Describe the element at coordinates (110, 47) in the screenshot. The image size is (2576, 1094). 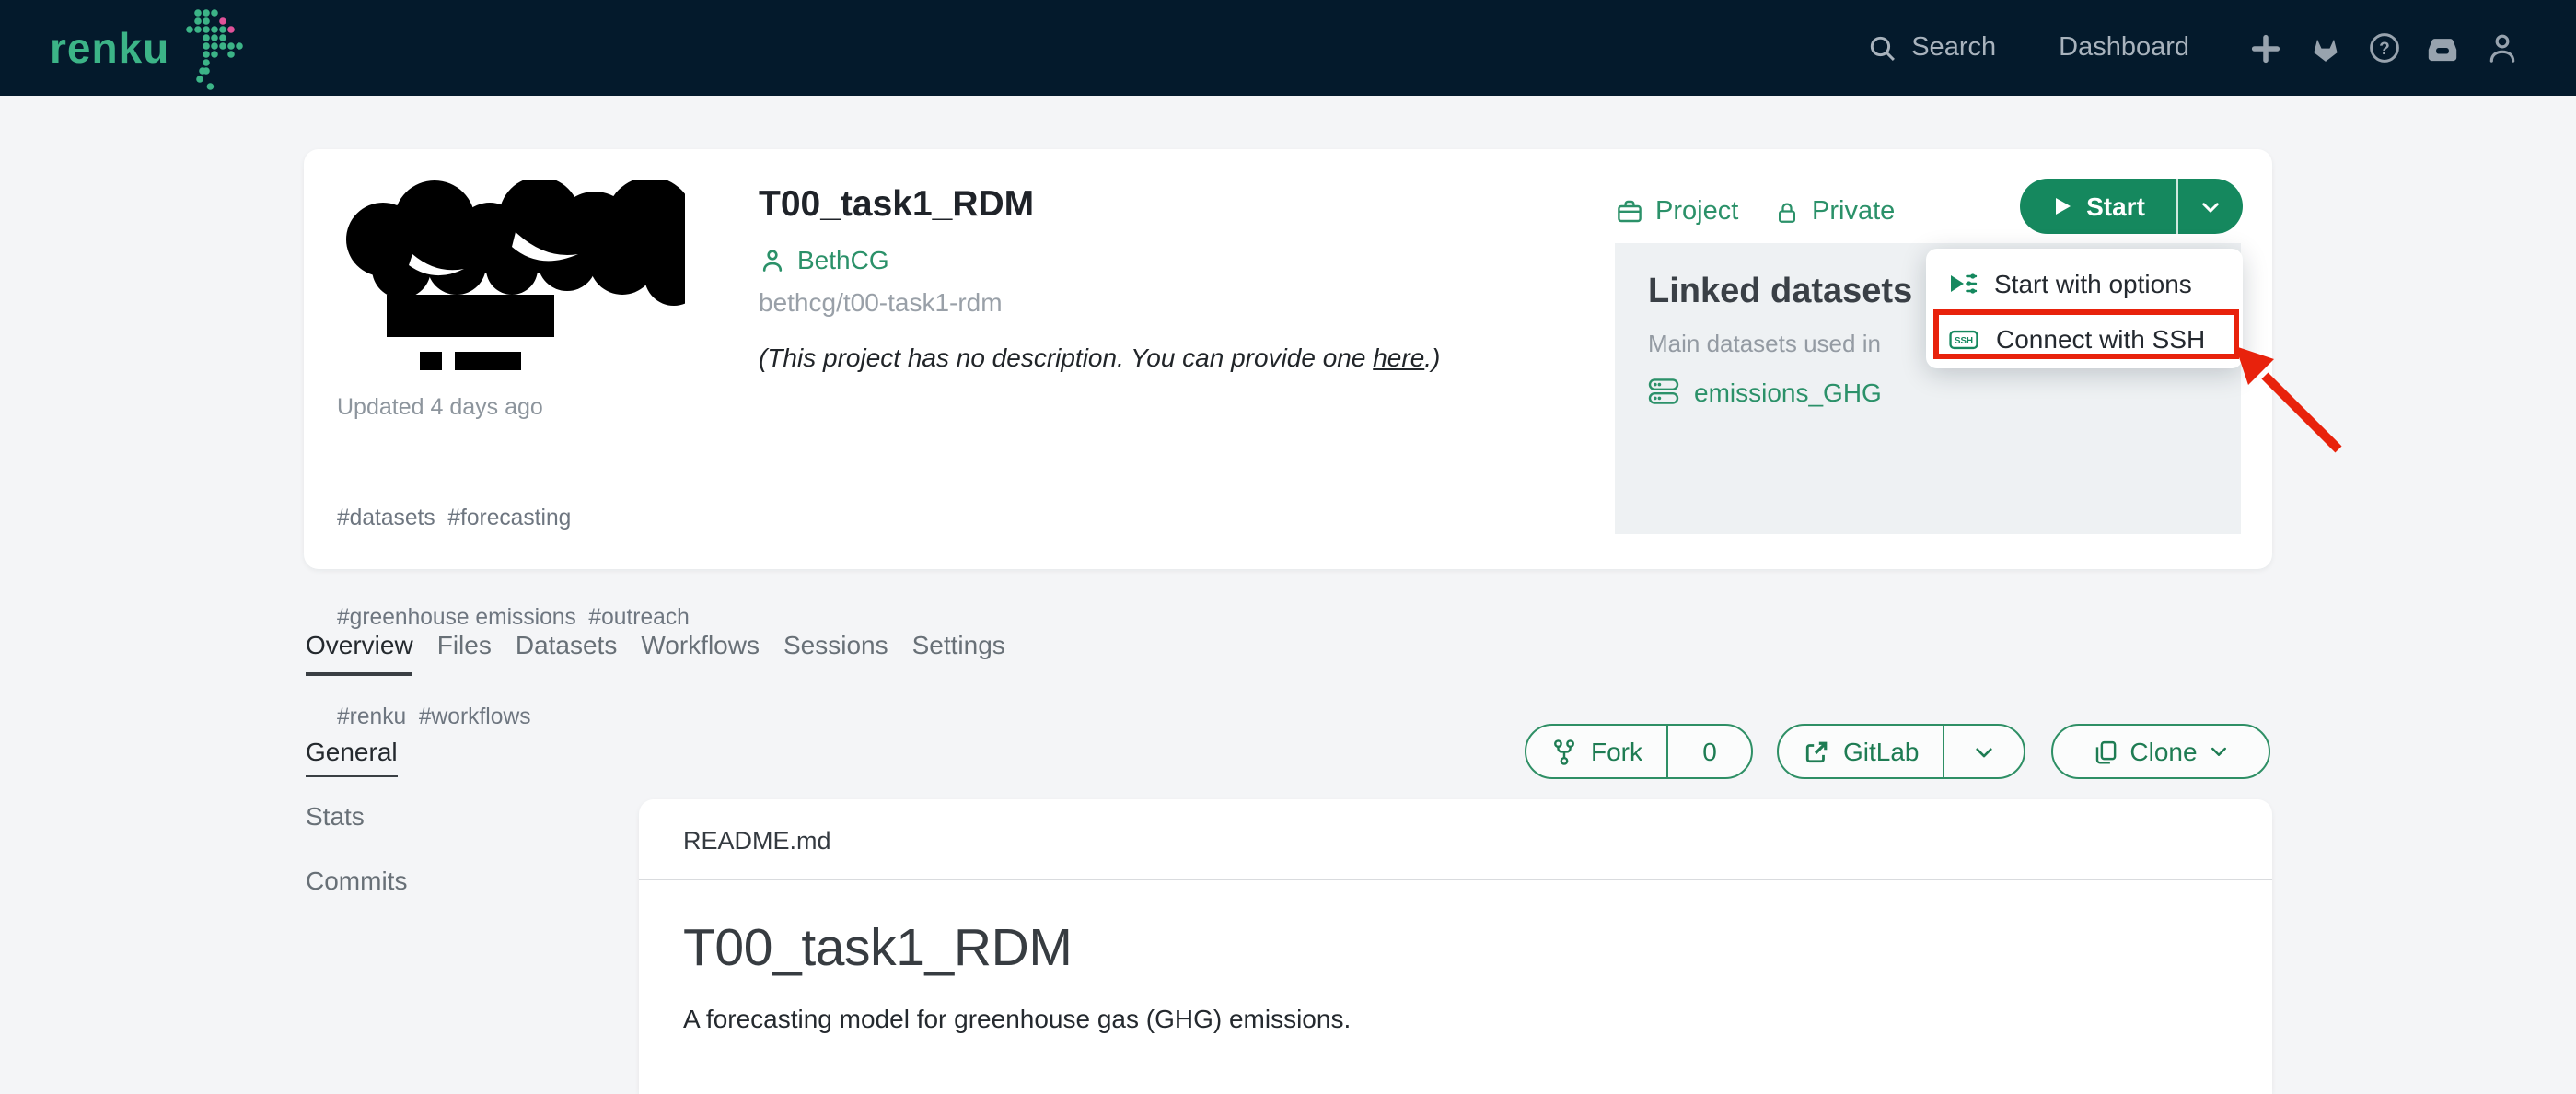
I see `brand-wordmark: renku` at that location.